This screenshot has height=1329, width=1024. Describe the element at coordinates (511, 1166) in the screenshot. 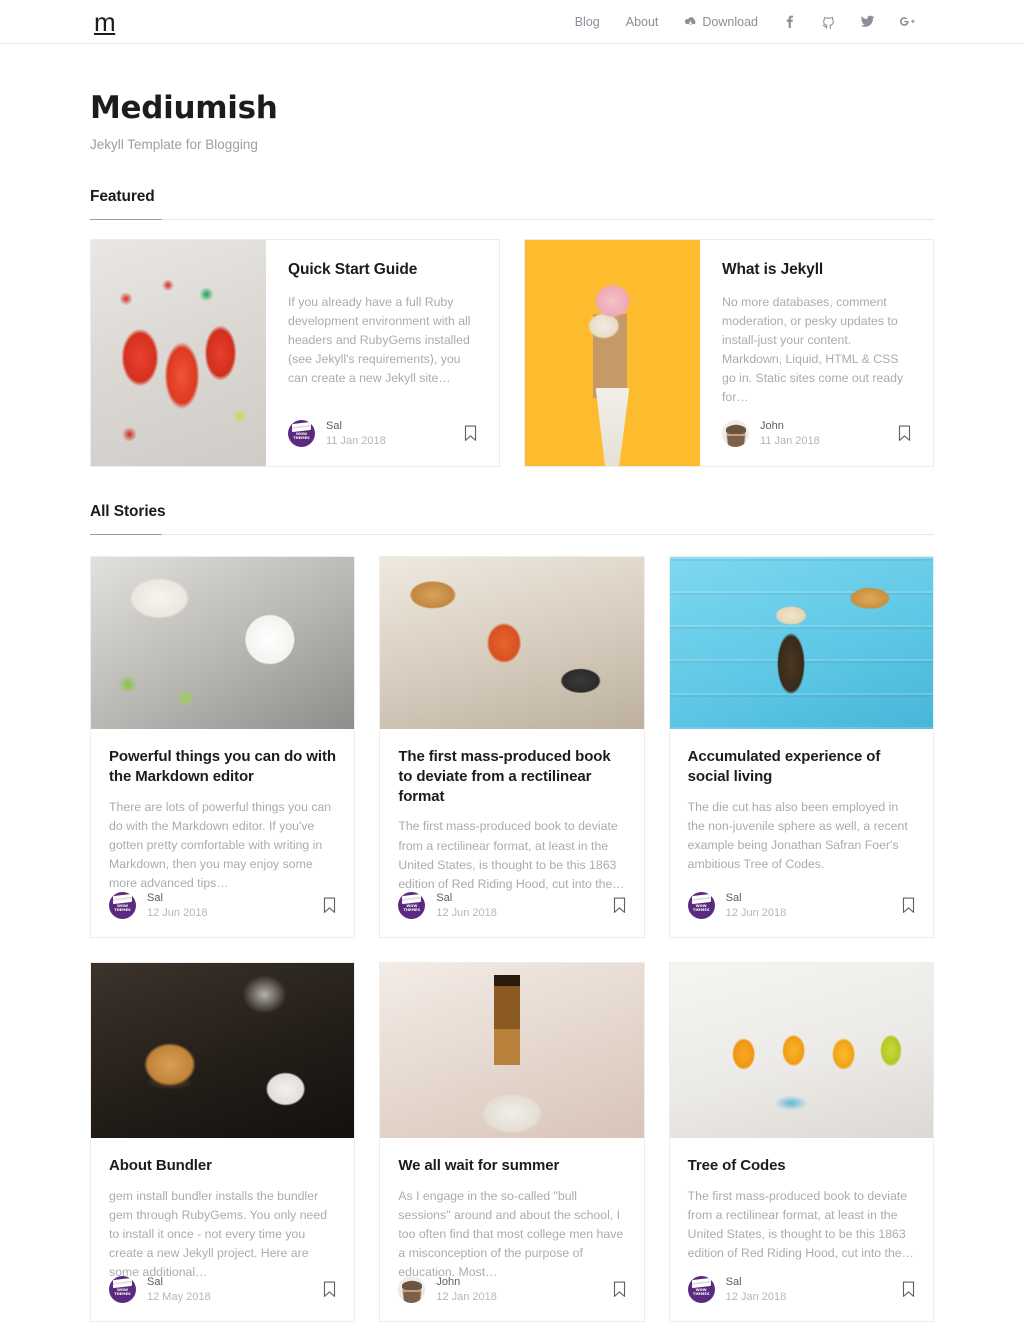

I see `story-card-title: We all wait for summer` at that location.